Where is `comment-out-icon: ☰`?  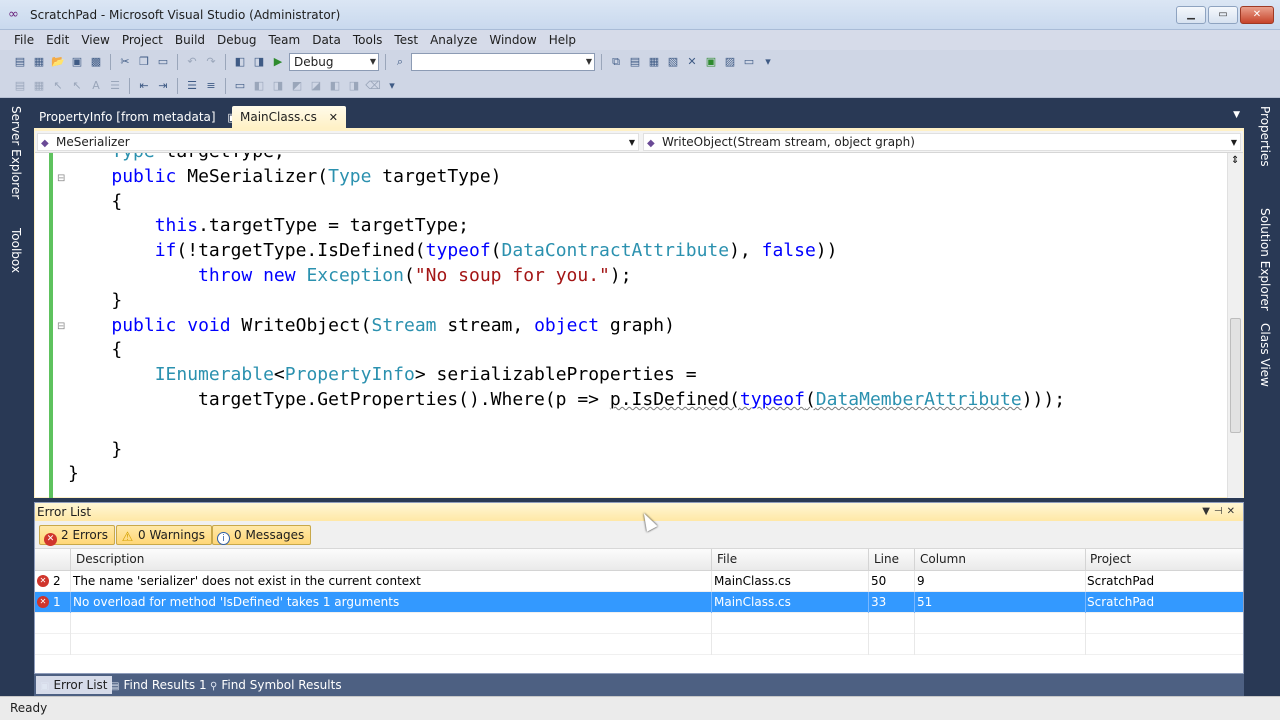
comment-out-icon: ☰ is located at coordinates (192, 86).